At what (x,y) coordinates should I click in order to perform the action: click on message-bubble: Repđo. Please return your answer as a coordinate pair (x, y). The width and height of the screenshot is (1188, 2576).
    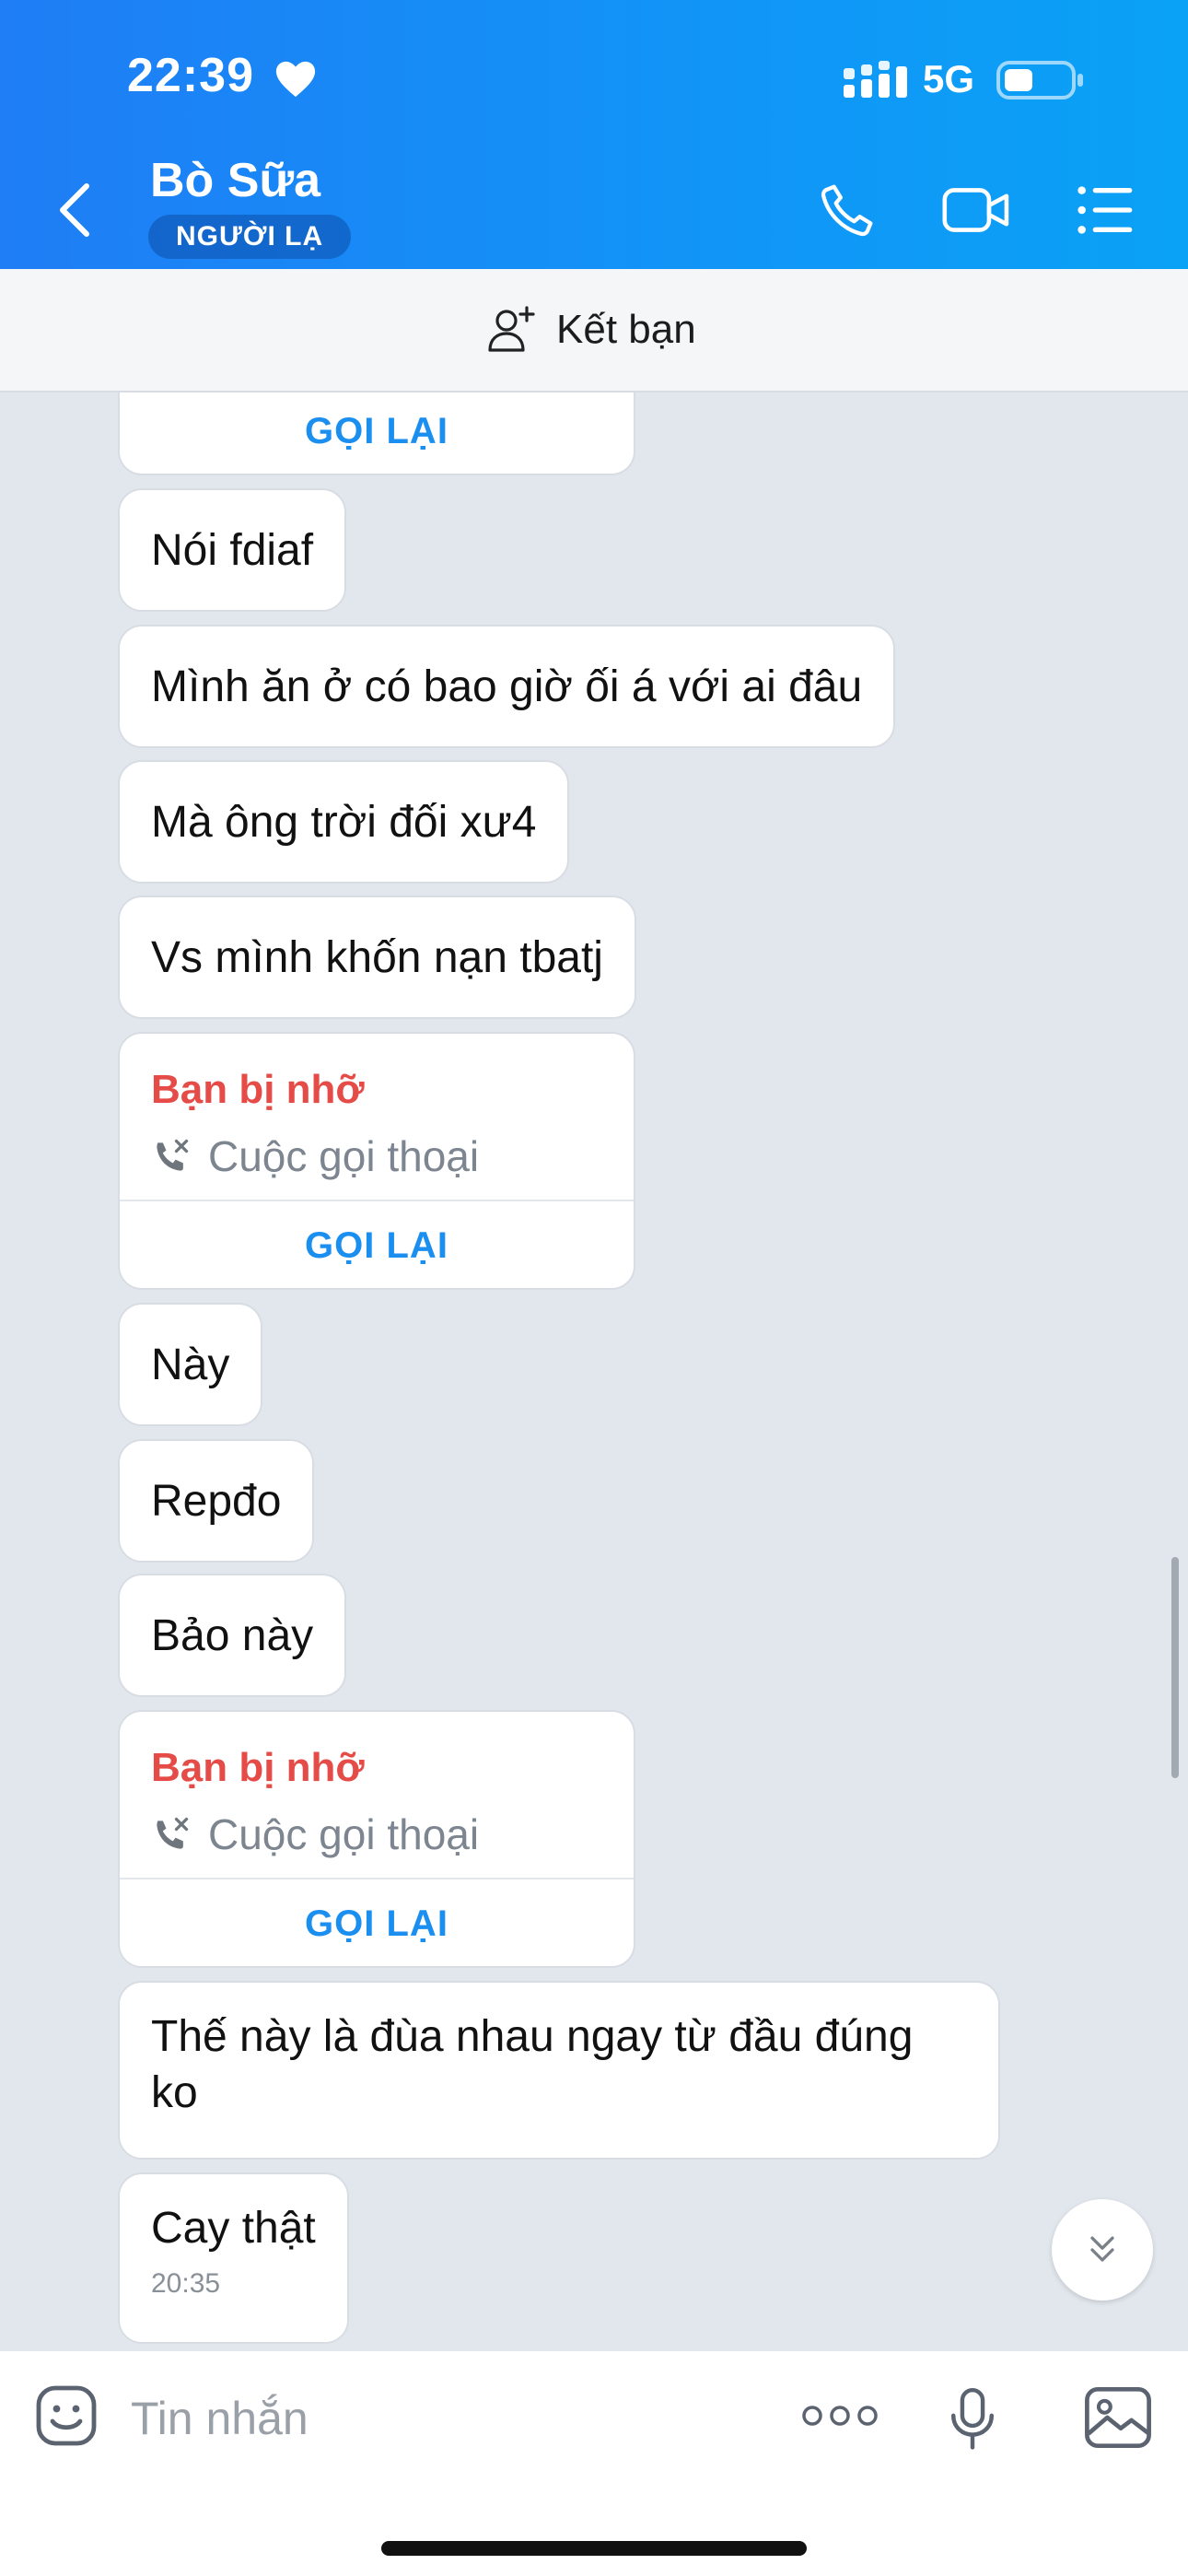
    Looking at the image, I should click on (216, 1501).